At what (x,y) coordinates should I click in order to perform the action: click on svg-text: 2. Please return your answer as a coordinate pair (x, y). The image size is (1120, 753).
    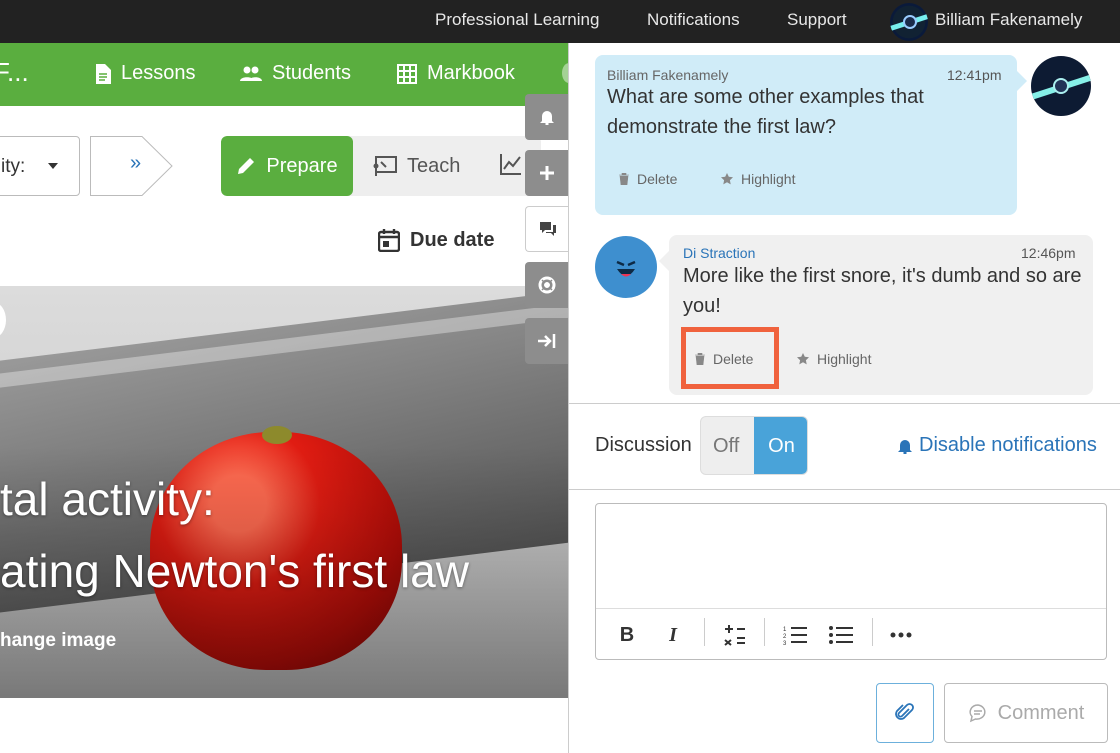
    Looking at the image, I should click on (785, 637).